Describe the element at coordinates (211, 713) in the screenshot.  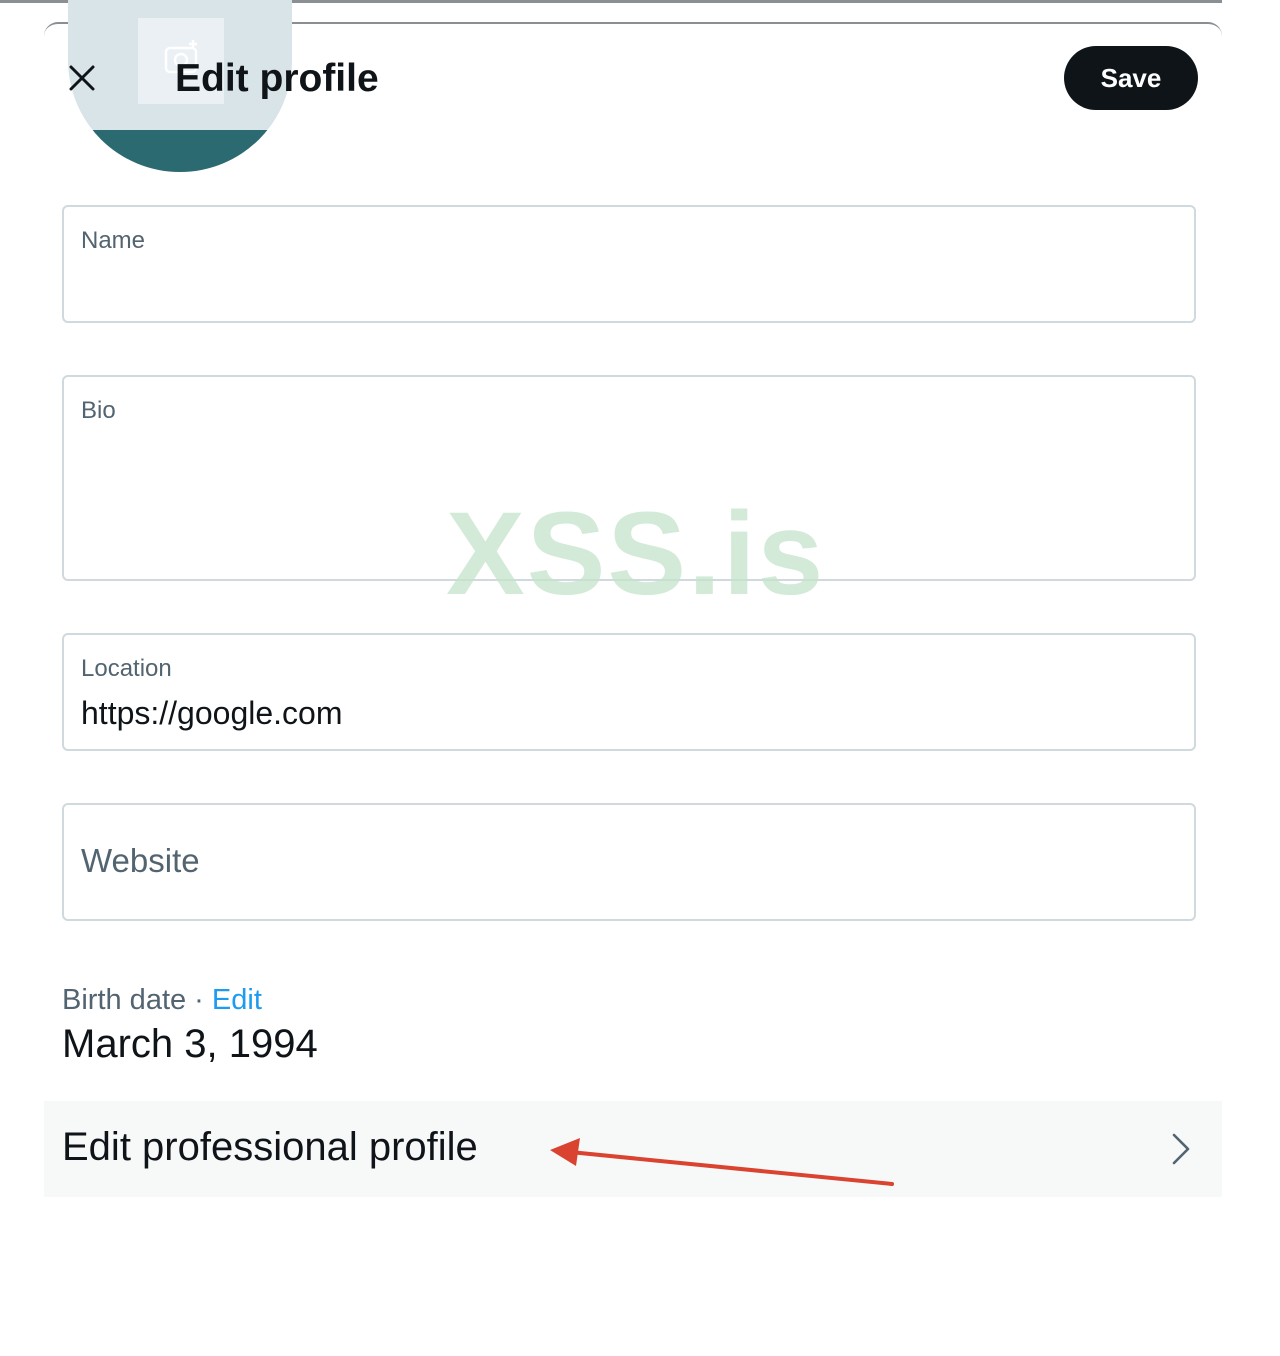
I see `location-field-value: https://google.com` at that location.